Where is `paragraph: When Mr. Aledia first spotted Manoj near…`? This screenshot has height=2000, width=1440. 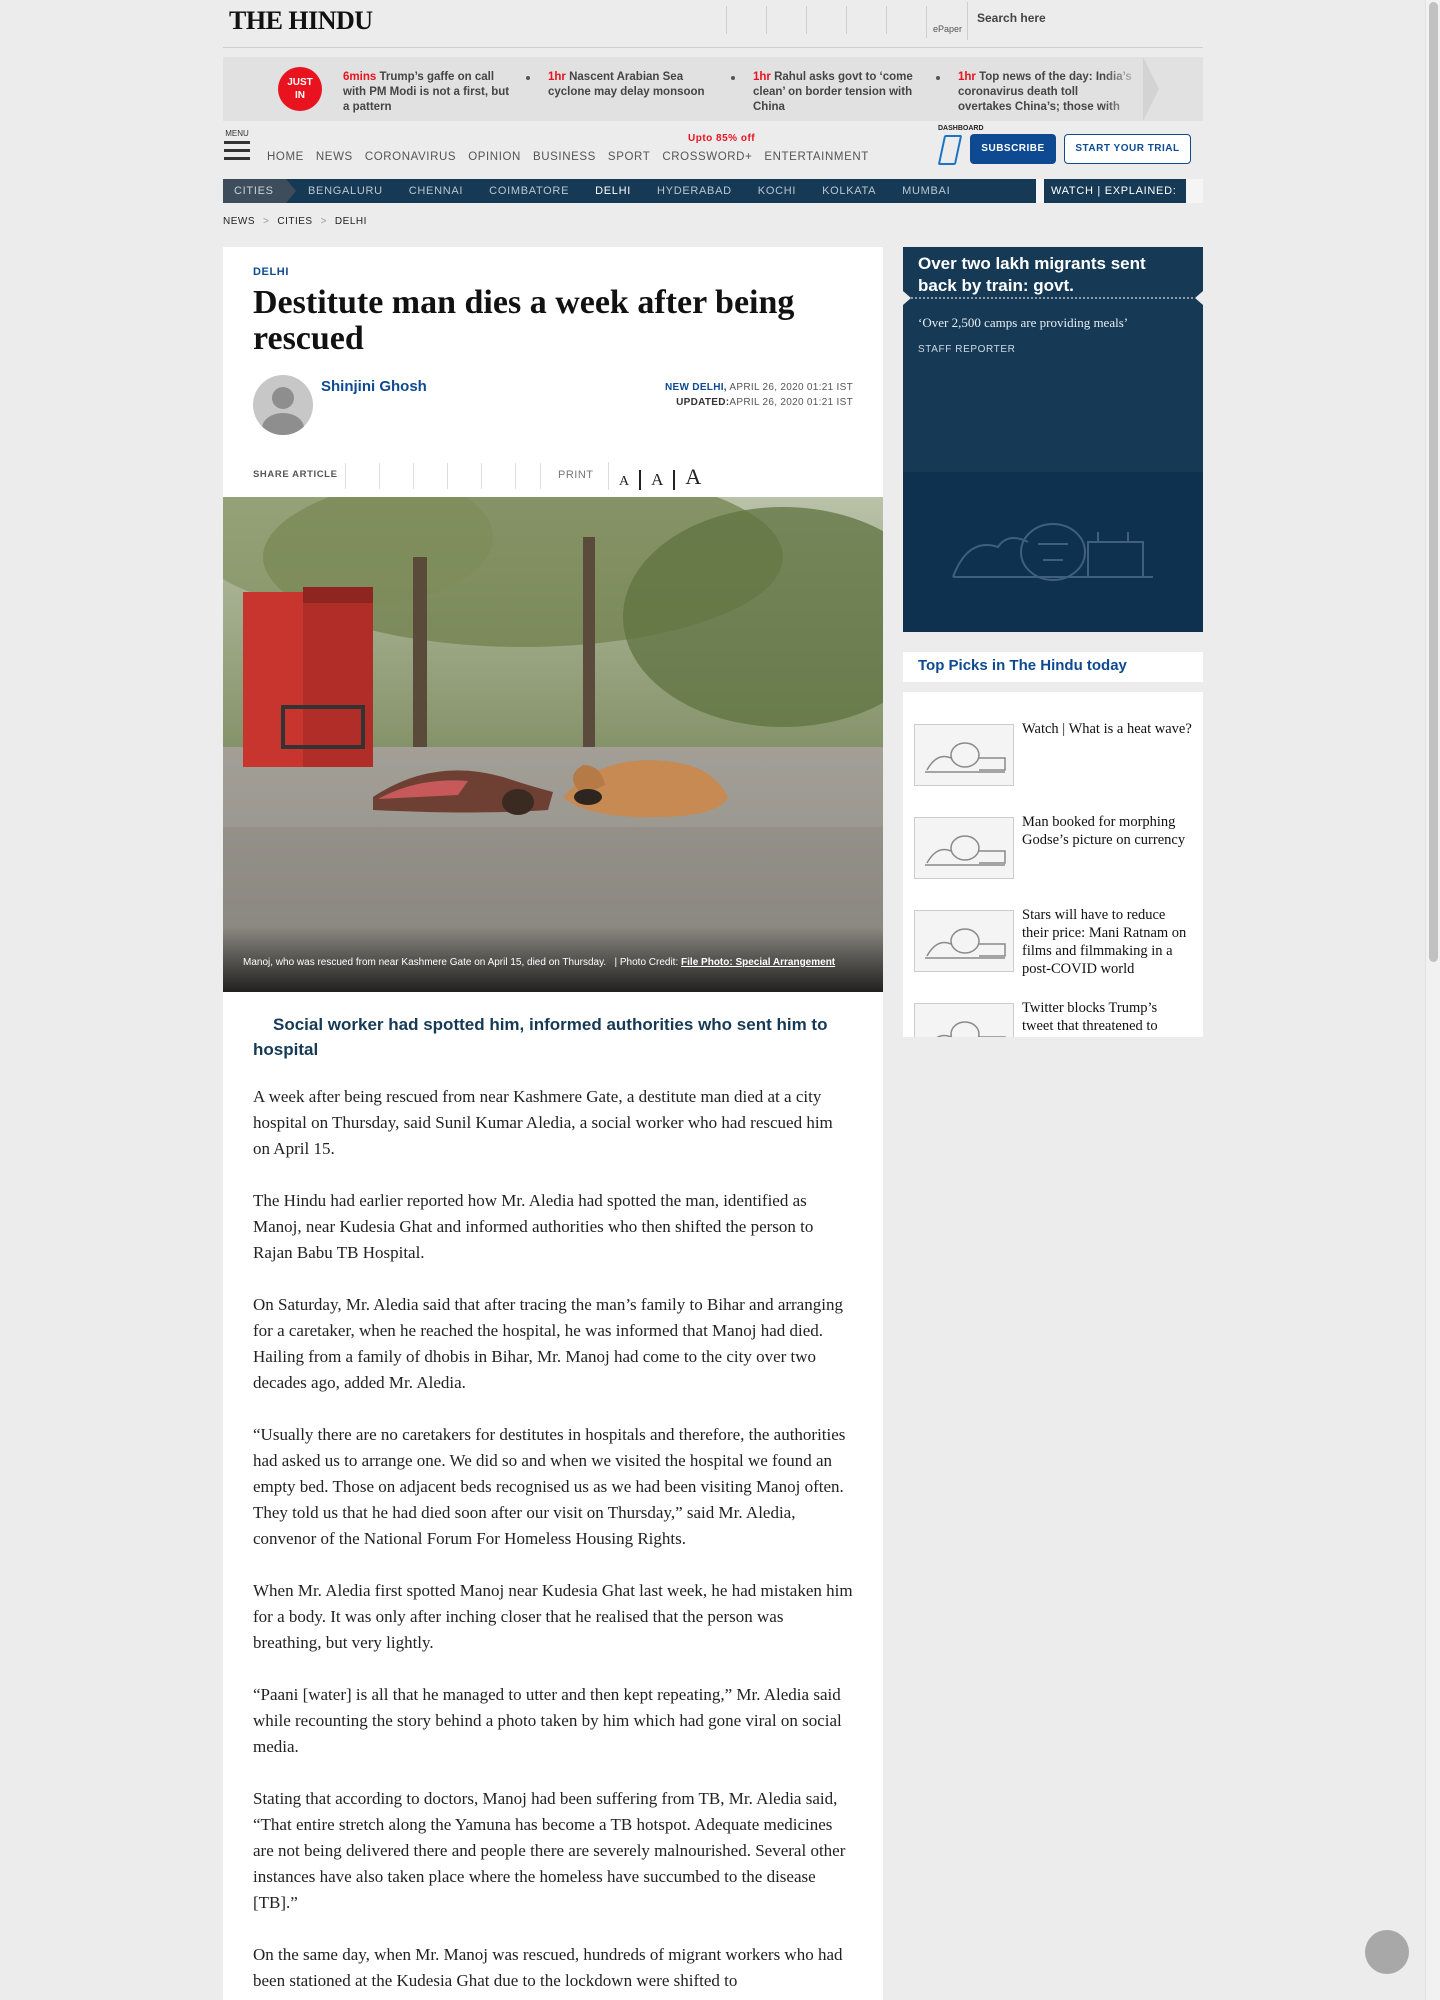
paragraph: When Mr. Aledia first spotted Manoj near… is located at coordinates (553, 1616).